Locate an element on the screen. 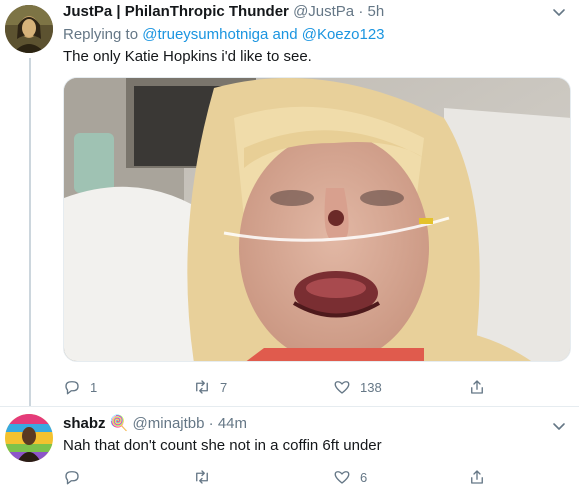 This screenshot has height=499, width=579. reply-button is located at coordinates (76, 477).